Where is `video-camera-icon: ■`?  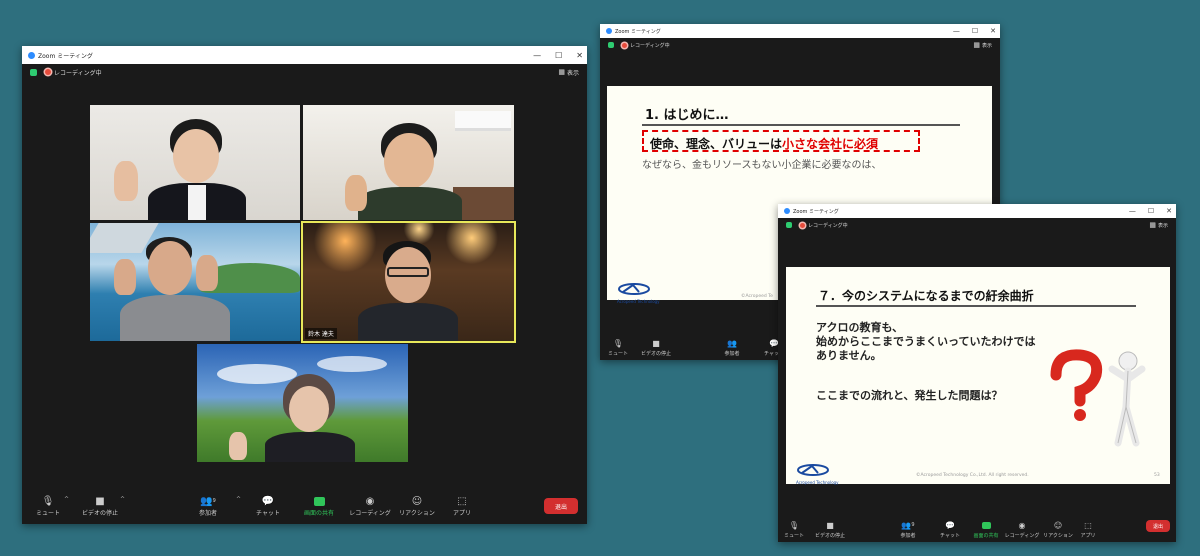
video-camera-icon: ■ is located at coordinates (656, 343).